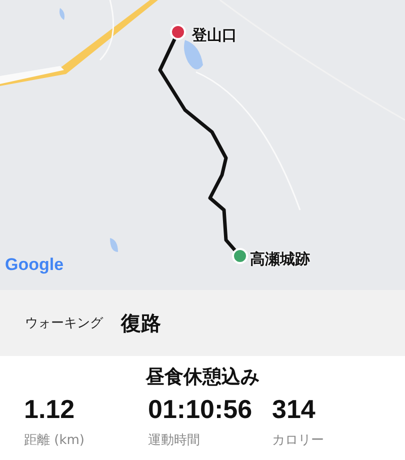  Describe the element at coordinates (280, 259) in the screenshot. I see `marker-label: 高瀬城跡` at that location.